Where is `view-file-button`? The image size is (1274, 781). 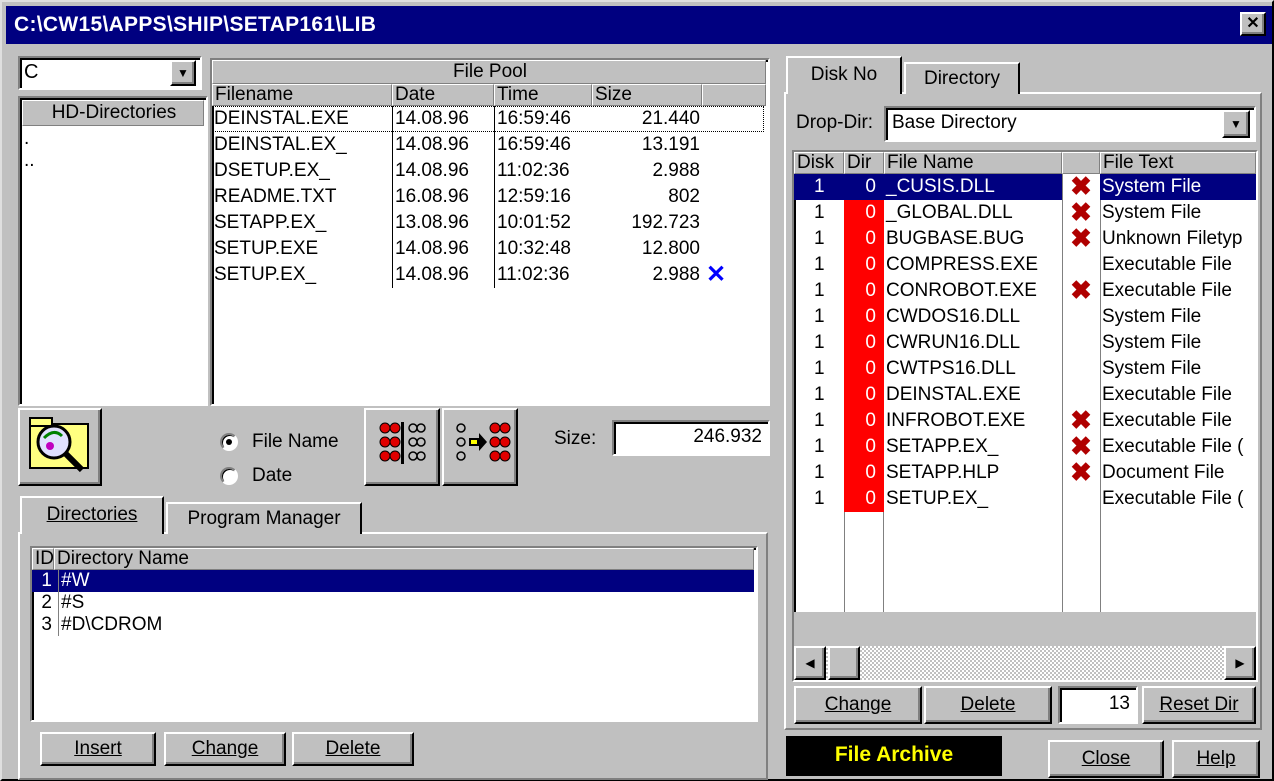 view-file-button is located at coordinates (60, 447).